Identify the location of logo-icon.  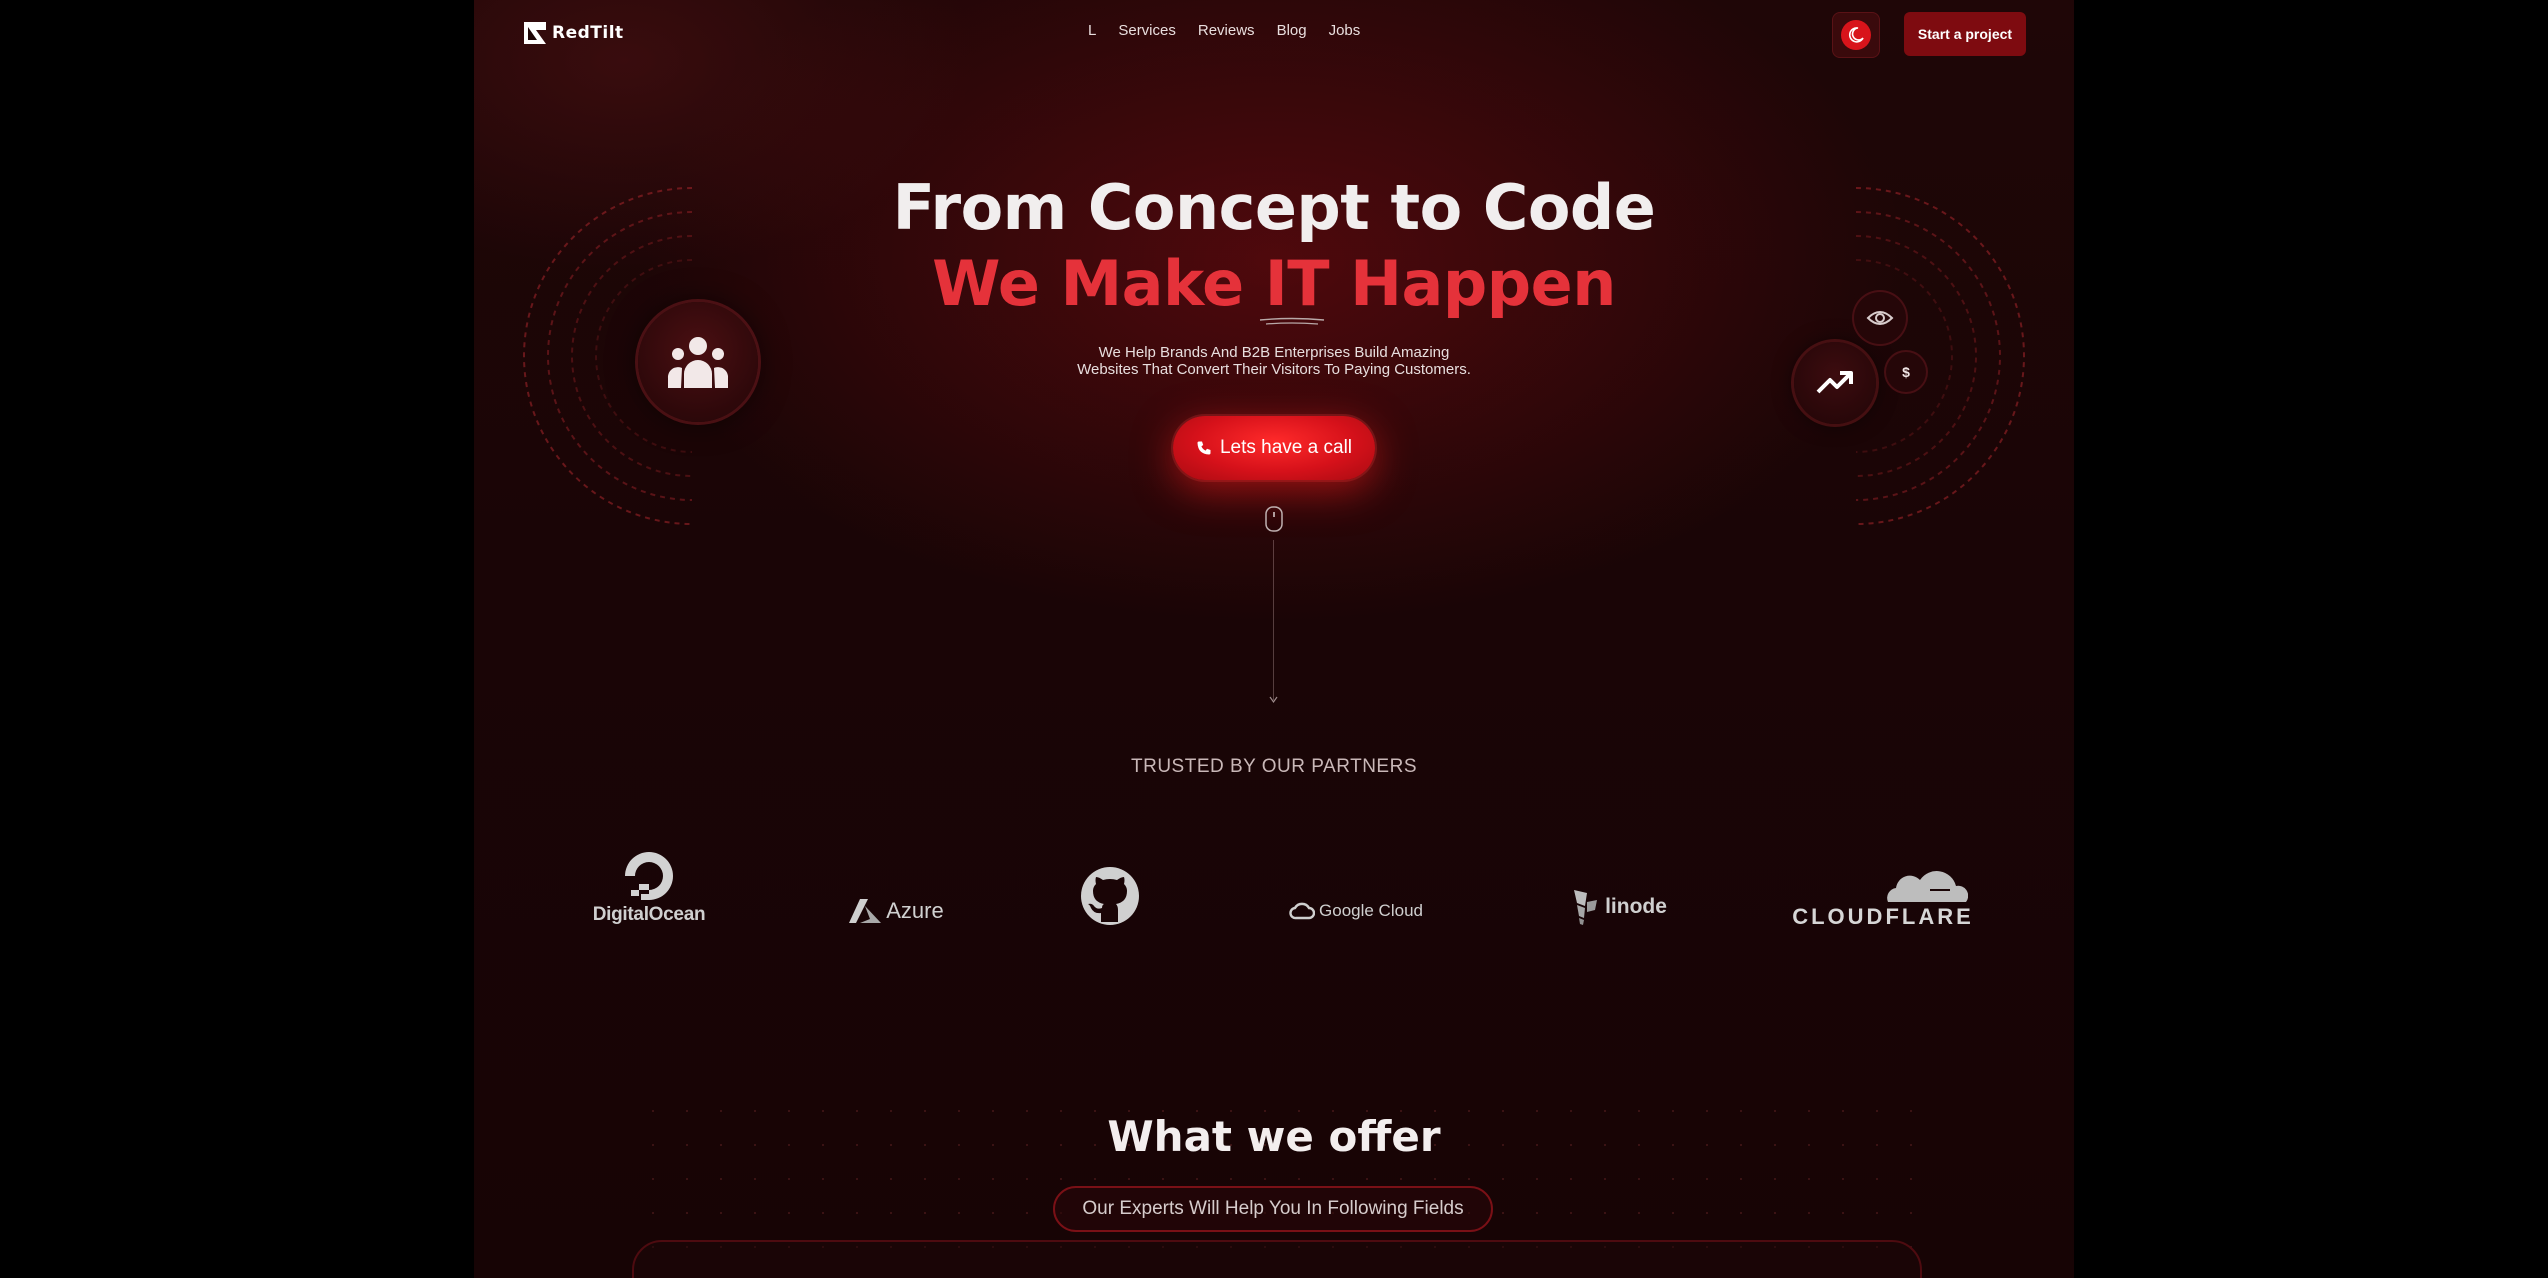
(535, 33).